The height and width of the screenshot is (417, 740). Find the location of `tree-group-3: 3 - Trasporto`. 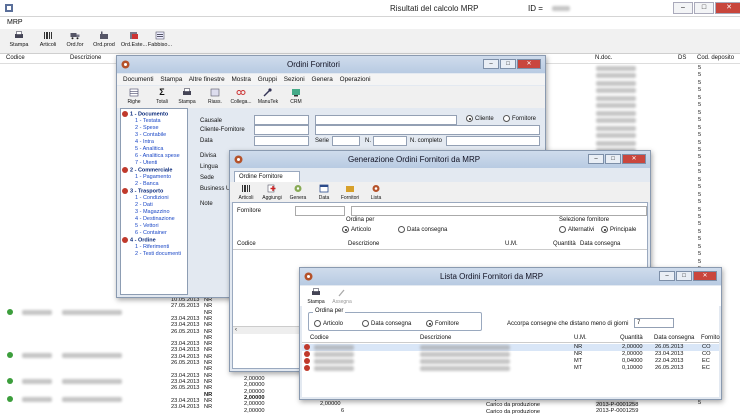

tree-group-3: 3 - Trasporto is located at coordinates (154, 191).